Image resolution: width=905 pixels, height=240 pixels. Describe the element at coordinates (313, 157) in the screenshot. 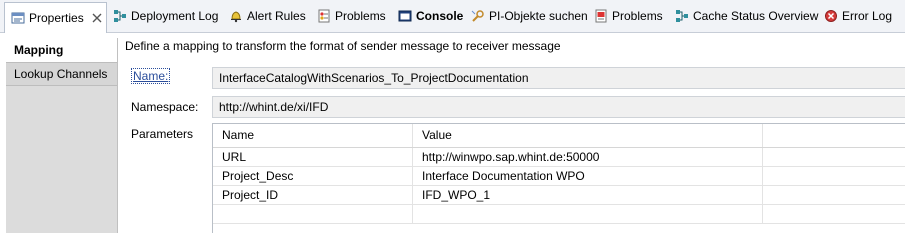

I see `param-name-cell: URL` at that location.